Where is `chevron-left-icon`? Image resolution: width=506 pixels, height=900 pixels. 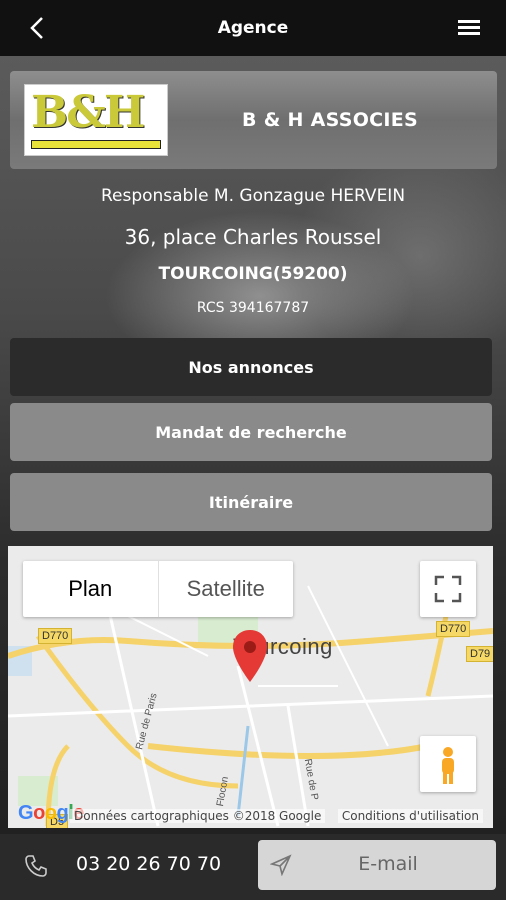 chevron-left-icon is located at coordinates (36, 28).